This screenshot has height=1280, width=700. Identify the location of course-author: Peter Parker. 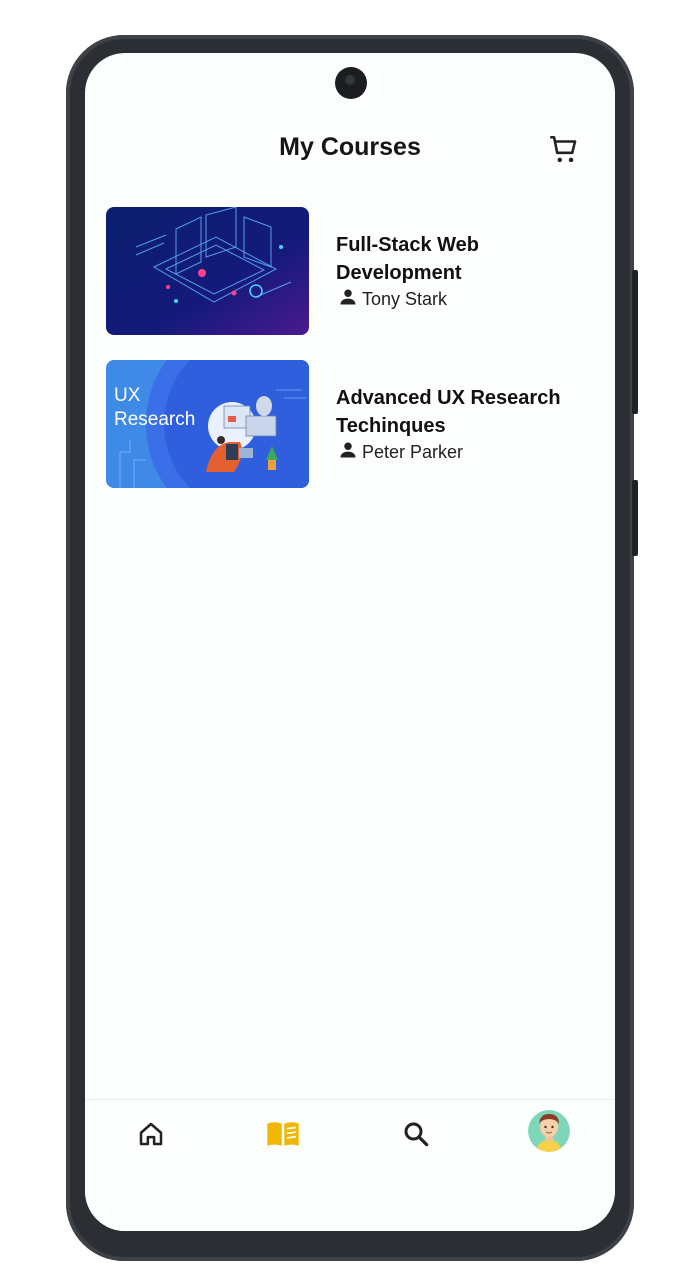
(400, 452).